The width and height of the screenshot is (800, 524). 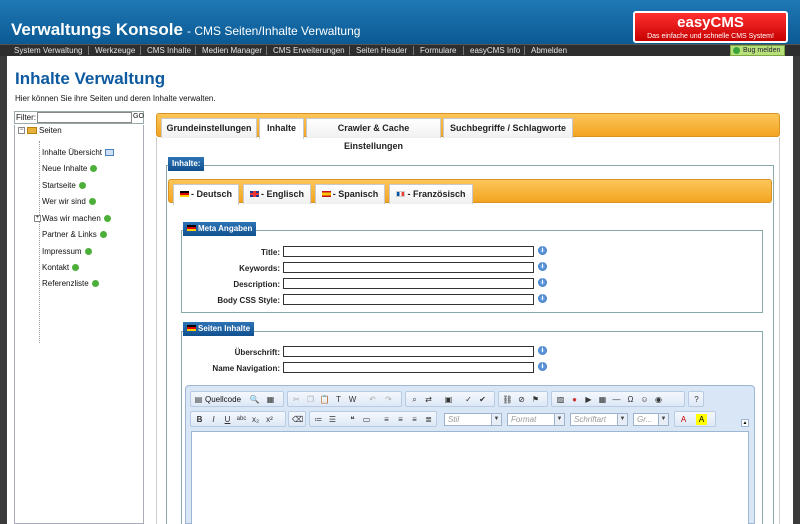 What do you see at coordinates (388, 399) in the screenshot?
I see `redo-icon: ↷` at bounding box center [388, 399].